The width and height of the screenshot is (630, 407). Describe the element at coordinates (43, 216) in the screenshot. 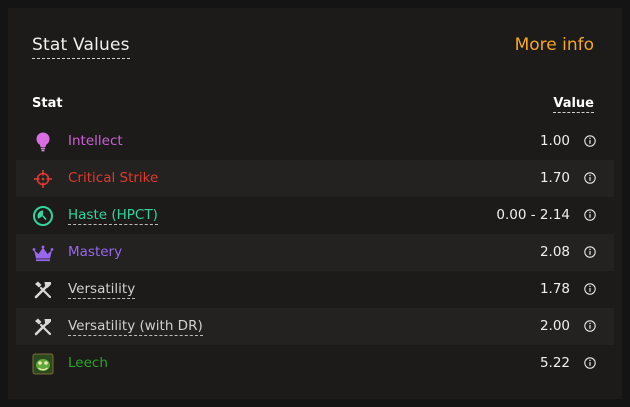

I see `clock-icon` at that location.